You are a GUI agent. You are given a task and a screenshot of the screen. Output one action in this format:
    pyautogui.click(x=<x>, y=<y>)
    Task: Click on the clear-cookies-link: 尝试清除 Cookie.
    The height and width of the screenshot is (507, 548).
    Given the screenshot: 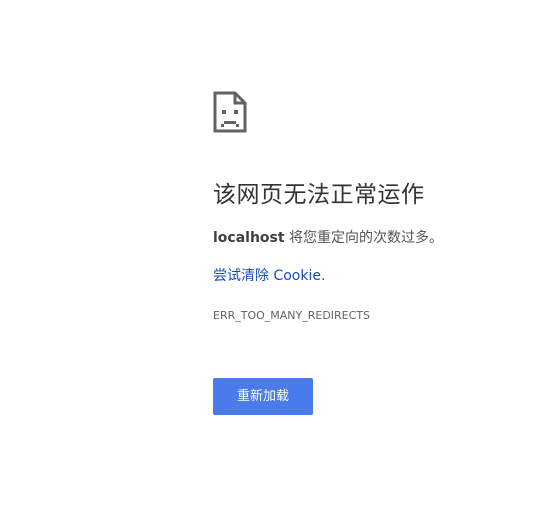 What is the action you would take?
    pyautogui.click(x=269, y=276)
    